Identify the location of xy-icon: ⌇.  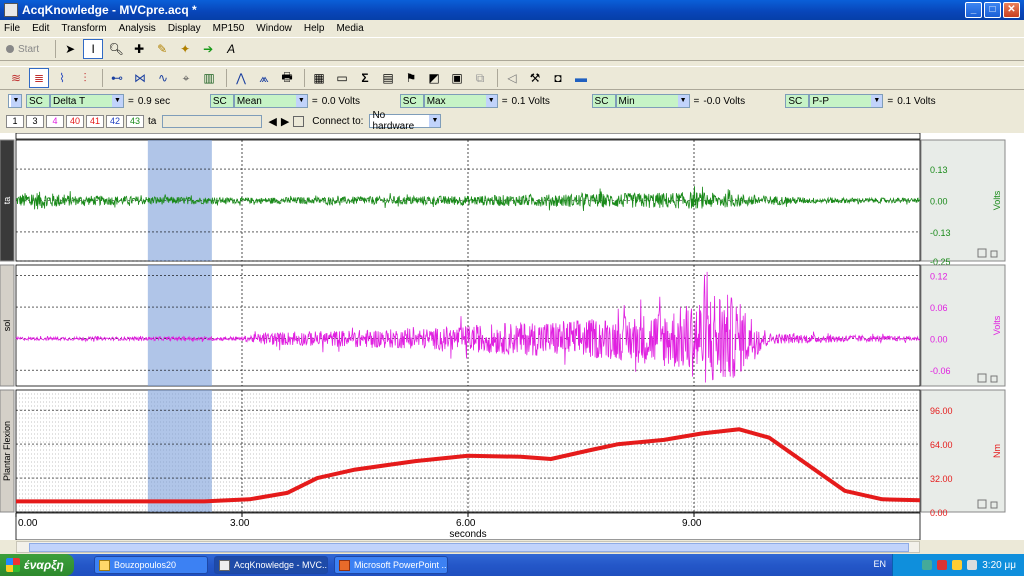
(62, 78).